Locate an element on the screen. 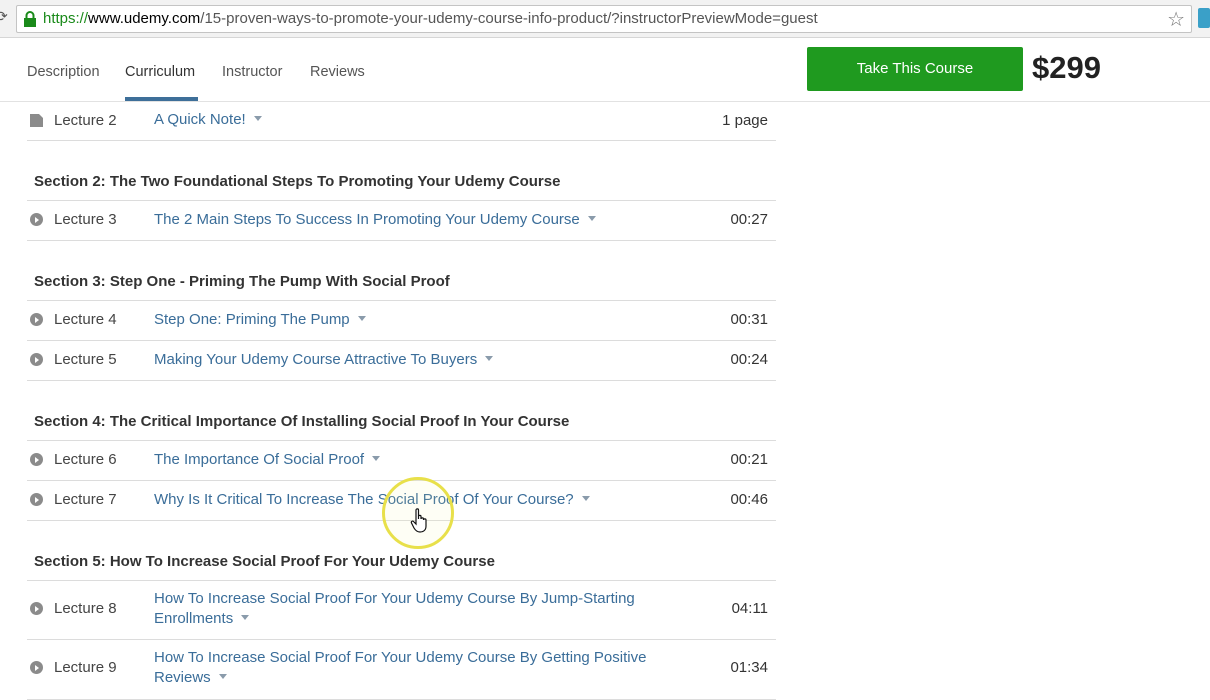  document-icon is located at coordinates (36, 120).